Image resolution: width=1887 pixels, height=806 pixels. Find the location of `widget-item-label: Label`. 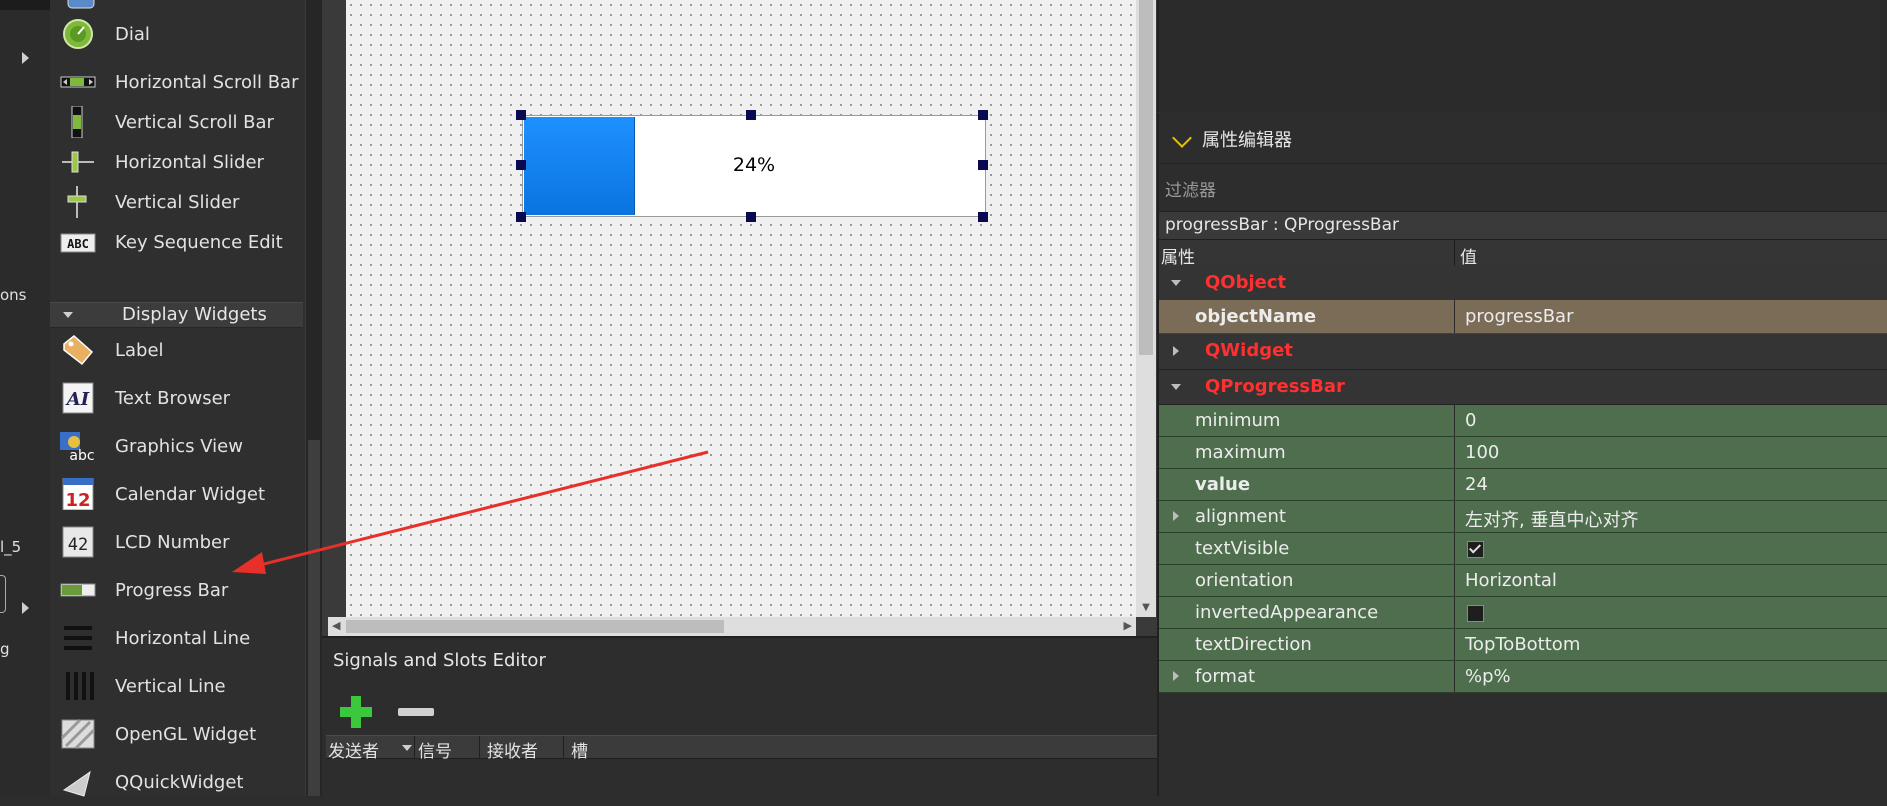

widget-item-label: Label is located at coordinates (177, 350).